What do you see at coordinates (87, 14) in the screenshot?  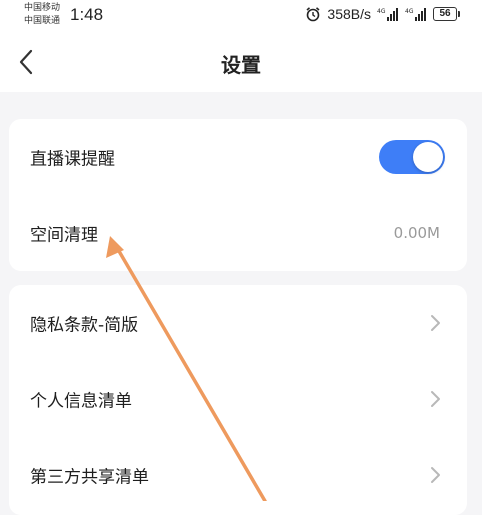 I see `status-time: 1:48` at bounding box center [87, 14].